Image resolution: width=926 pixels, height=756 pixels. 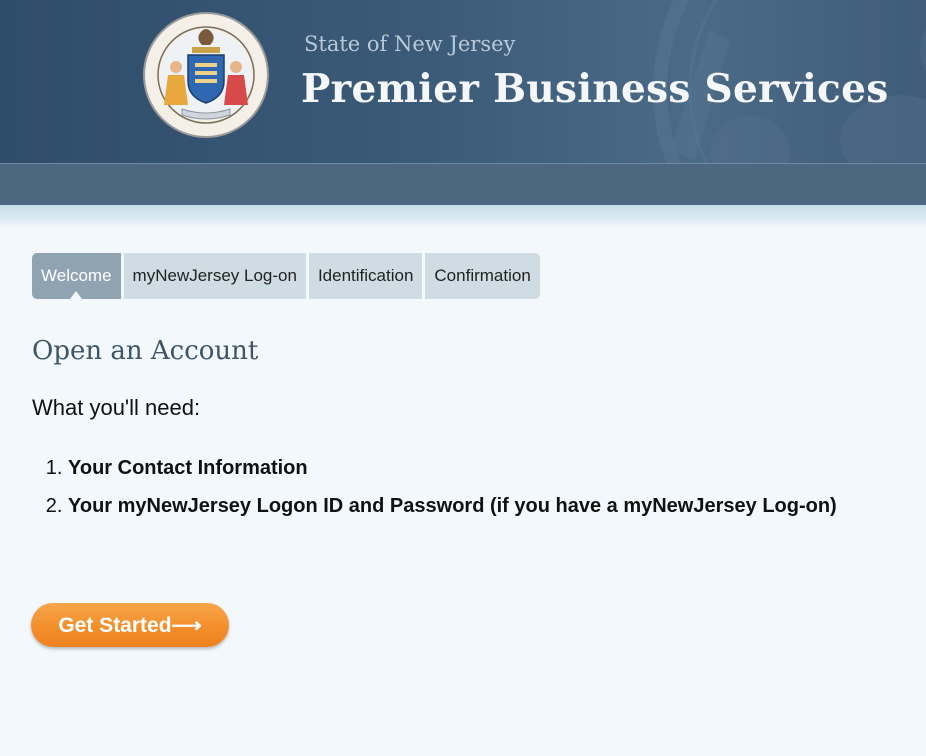 I want to click on step-mynewjersey-logon: myNewJersey Log-on, so click(x=214, y=276).